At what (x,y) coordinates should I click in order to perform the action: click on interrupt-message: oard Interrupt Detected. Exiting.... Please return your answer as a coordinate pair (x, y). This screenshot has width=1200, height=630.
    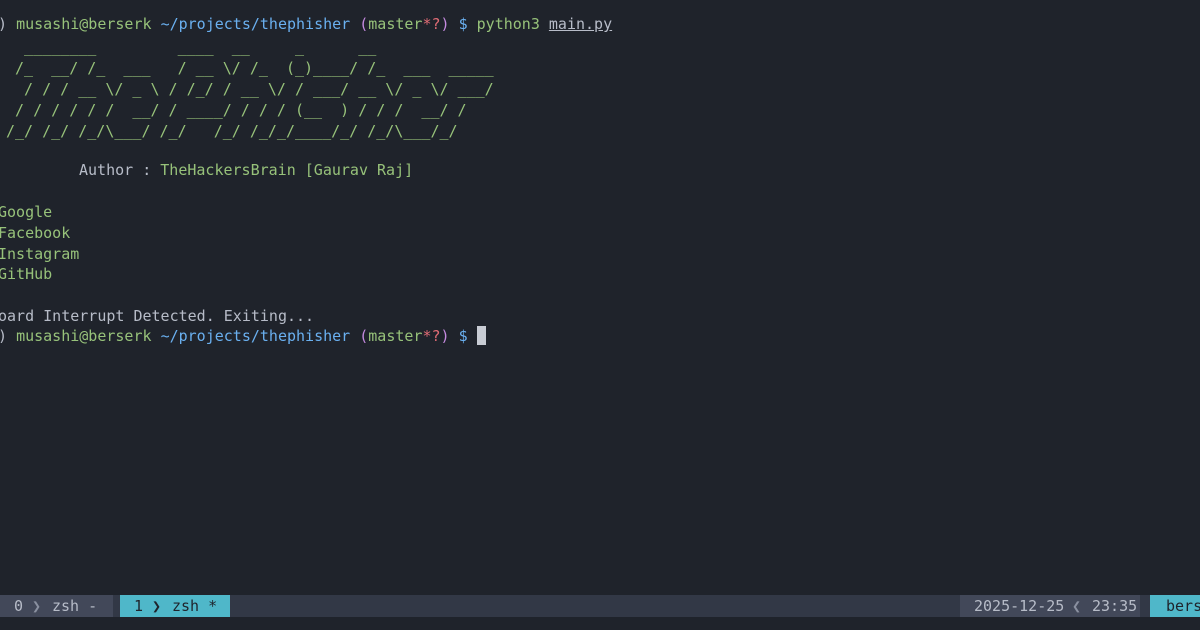
    Looking at the image, I should click on (157, 316).